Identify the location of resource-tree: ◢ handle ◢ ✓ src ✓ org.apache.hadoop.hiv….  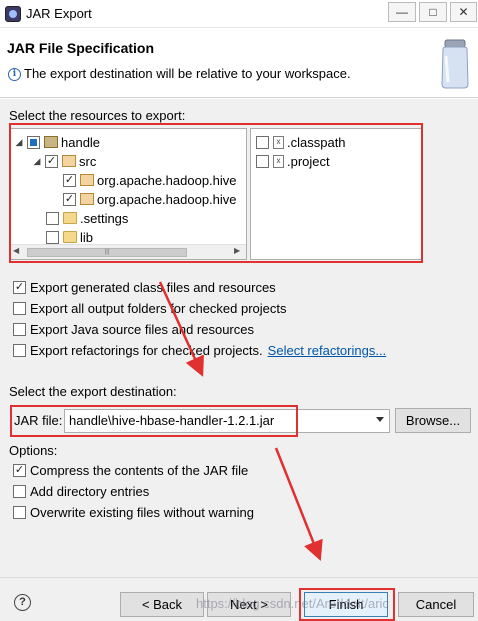
(128, 194).